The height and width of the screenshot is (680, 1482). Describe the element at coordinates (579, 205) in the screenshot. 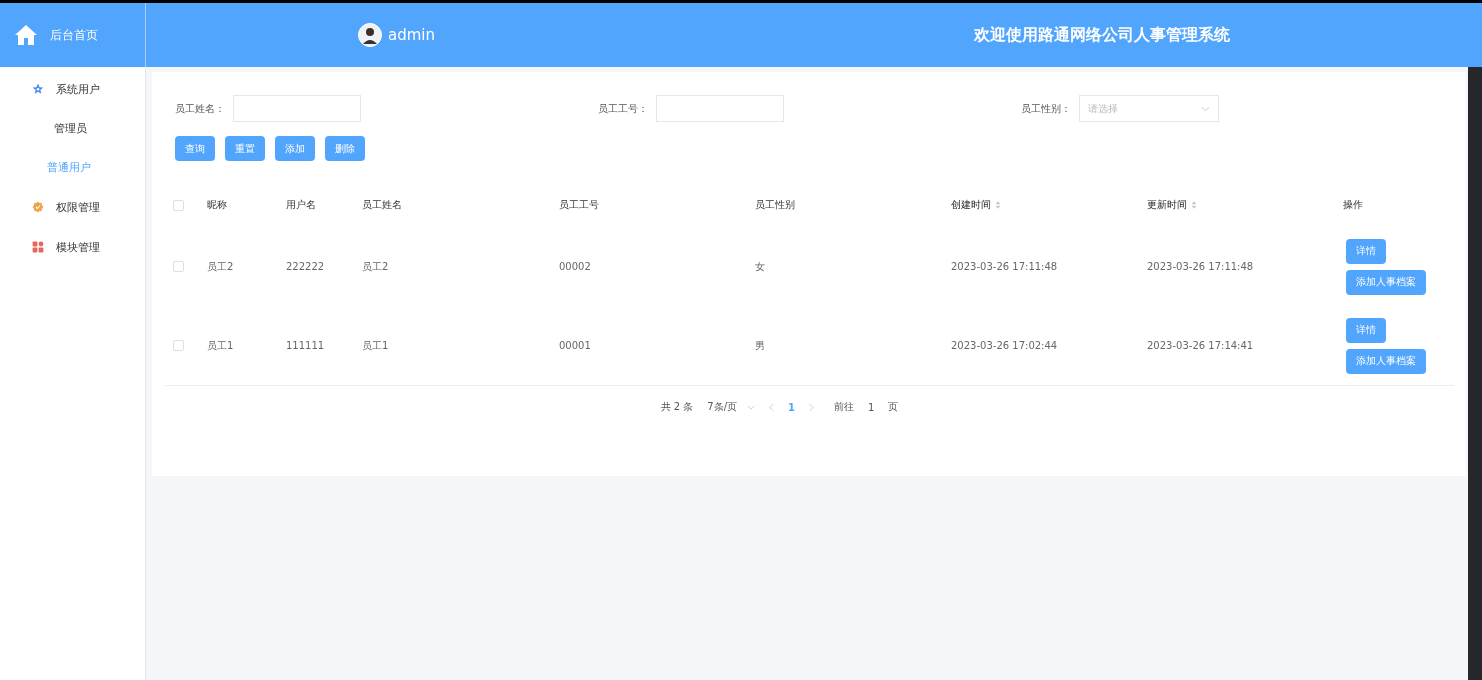

I see `column-header: 员工工号` at that location.